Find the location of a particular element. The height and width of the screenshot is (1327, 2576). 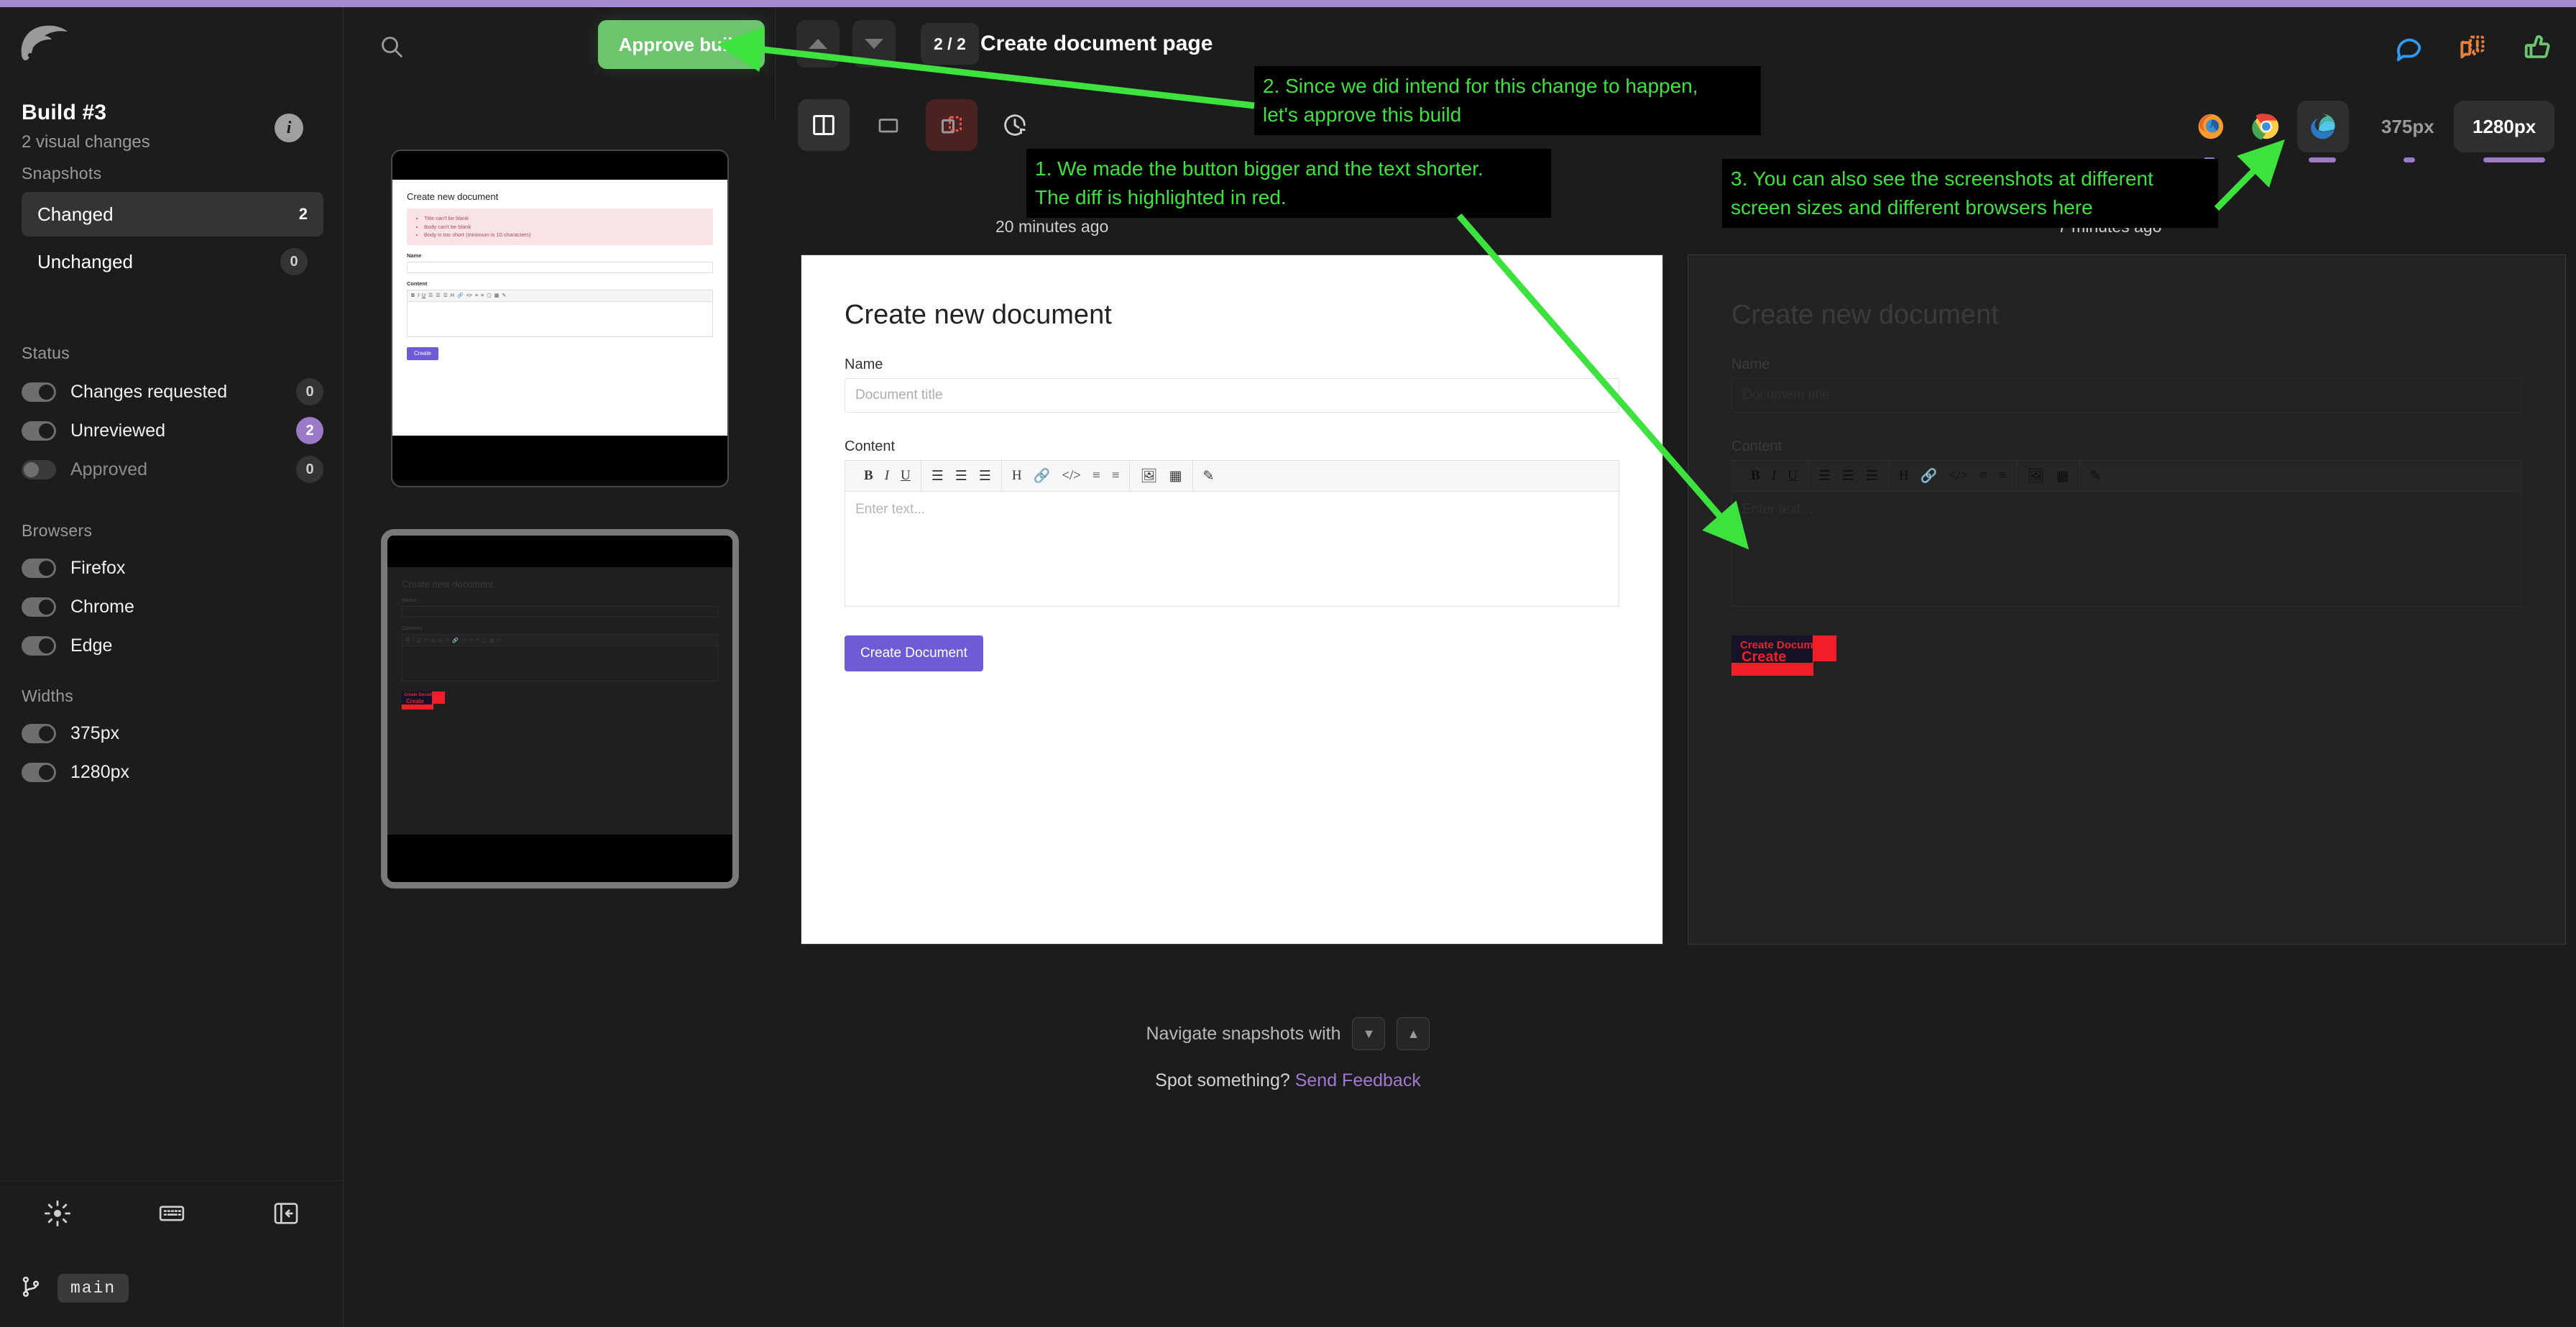

browsers-section-label: Browsers is located at coordinates (57, 530).